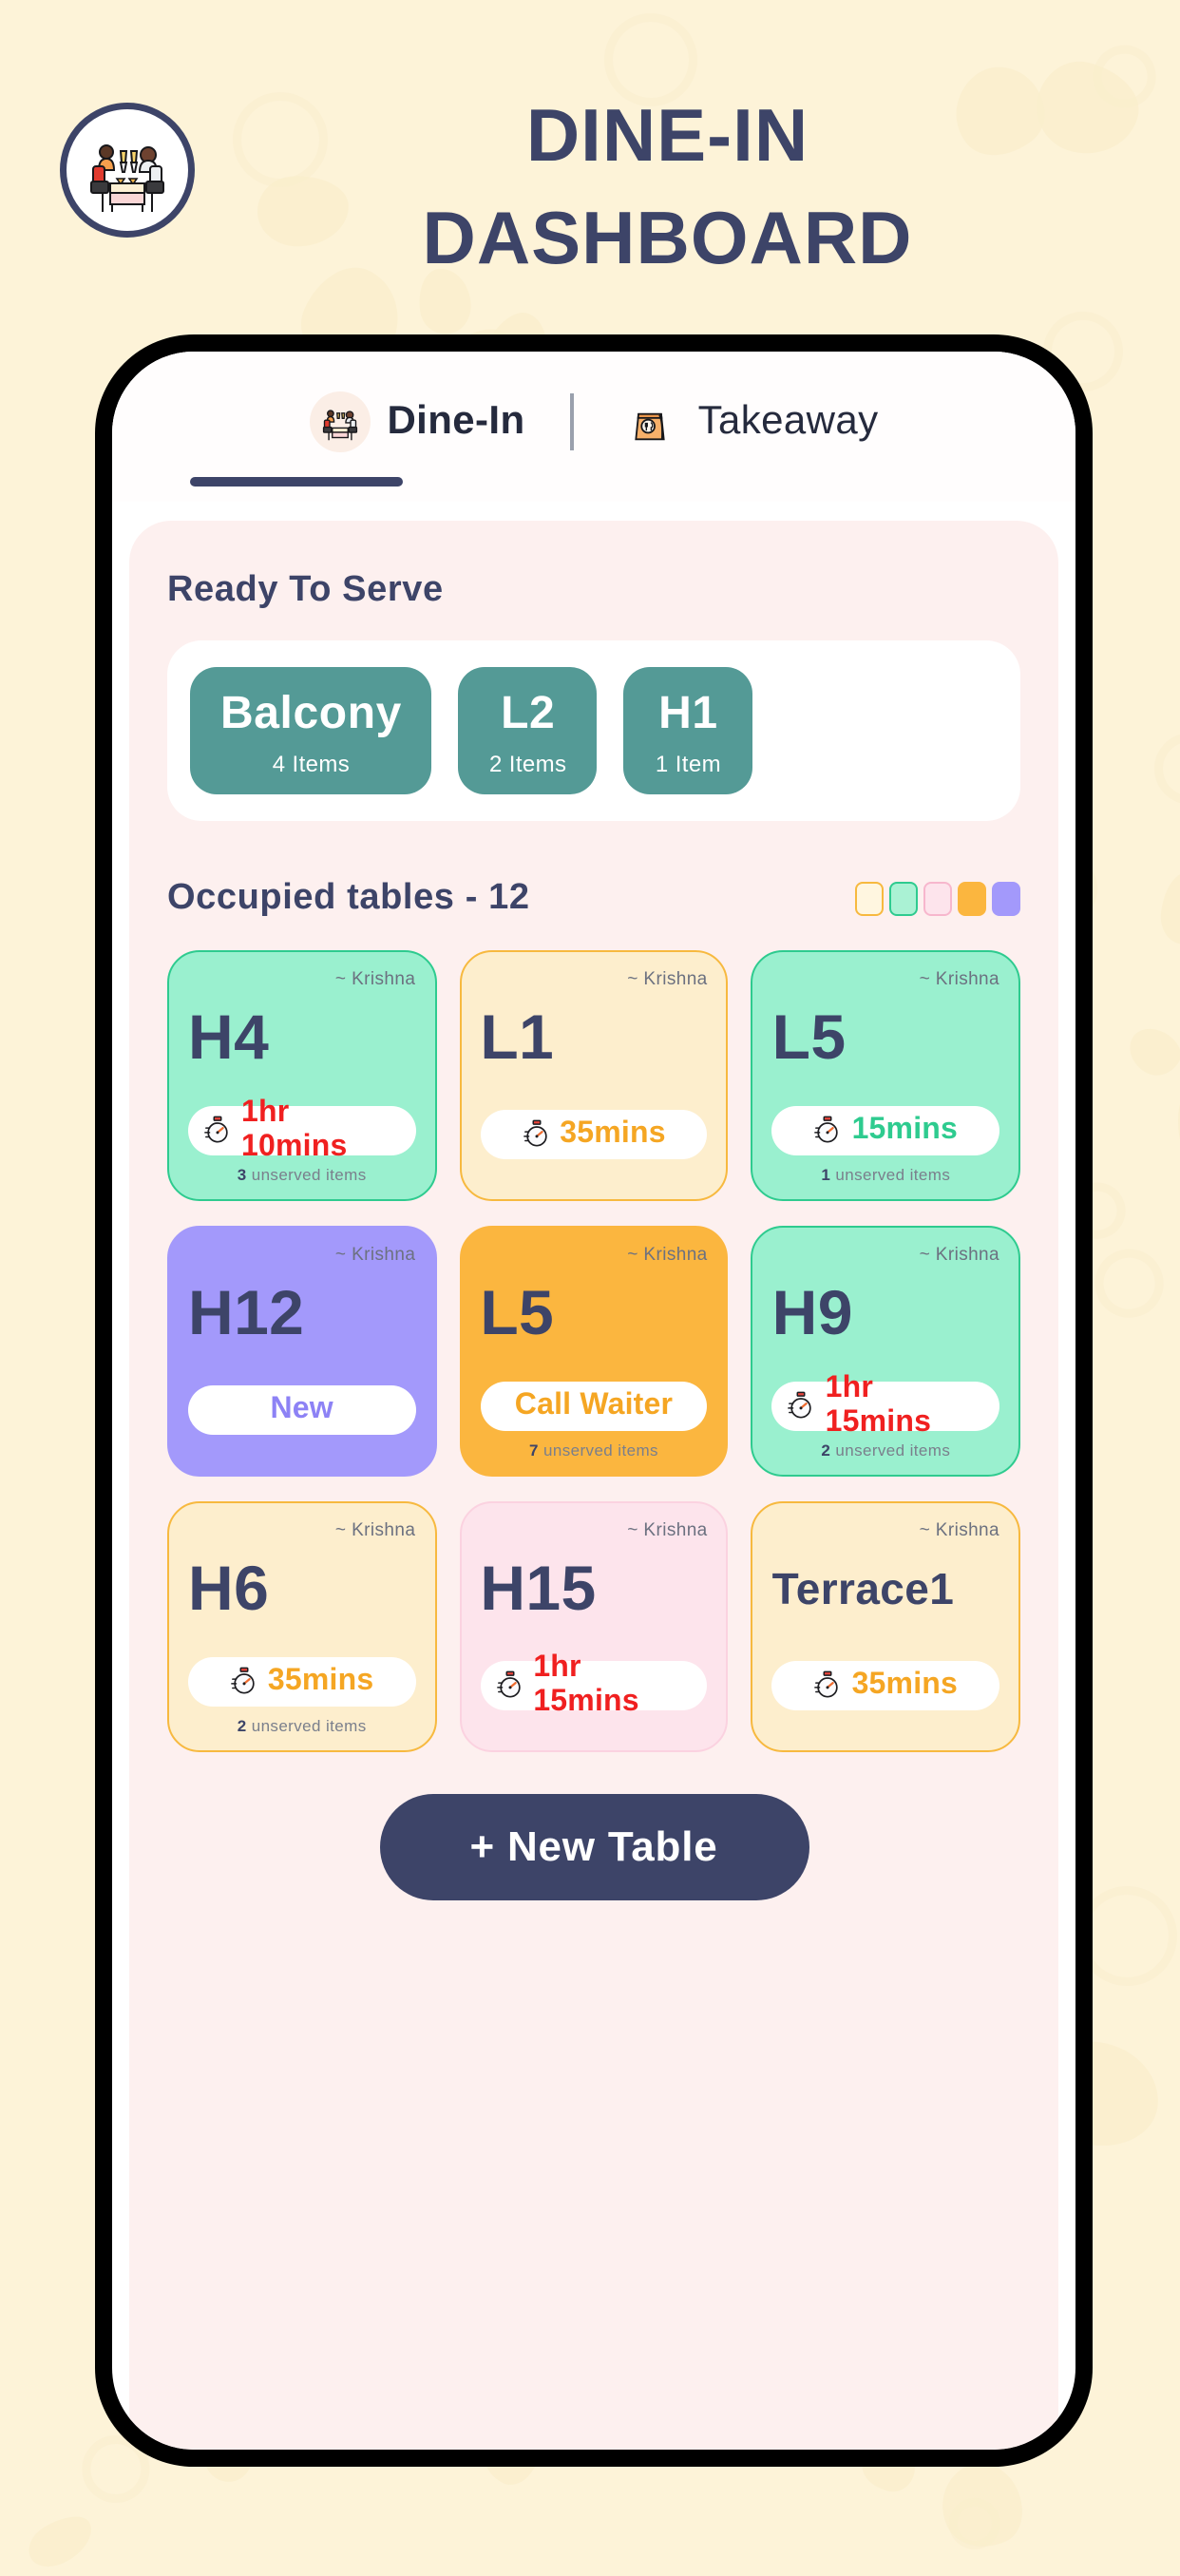  Describe the element at coordinates (229, 1037) in the screenshot. I see `table-card-name: H4` at that location.